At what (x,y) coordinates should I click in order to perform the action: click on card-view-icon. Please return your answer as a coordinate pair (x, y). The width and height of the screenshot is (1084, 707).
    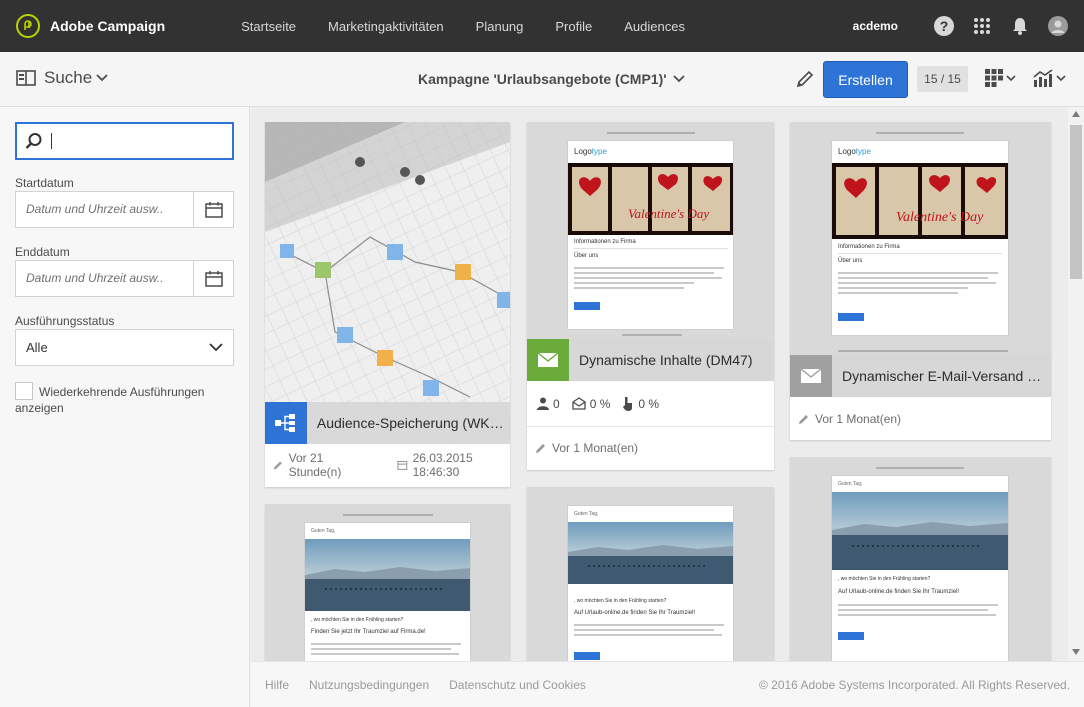
    Looking at the image, I should click on (994, 78).